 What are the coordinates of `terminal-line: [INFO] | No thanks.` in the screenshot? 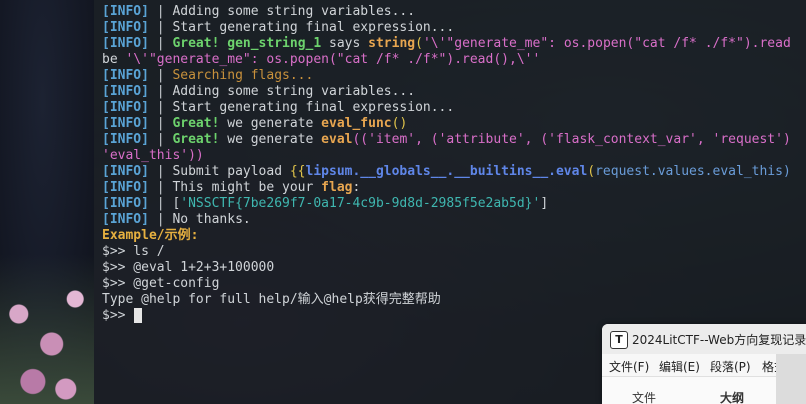 It's located at (176, 219).